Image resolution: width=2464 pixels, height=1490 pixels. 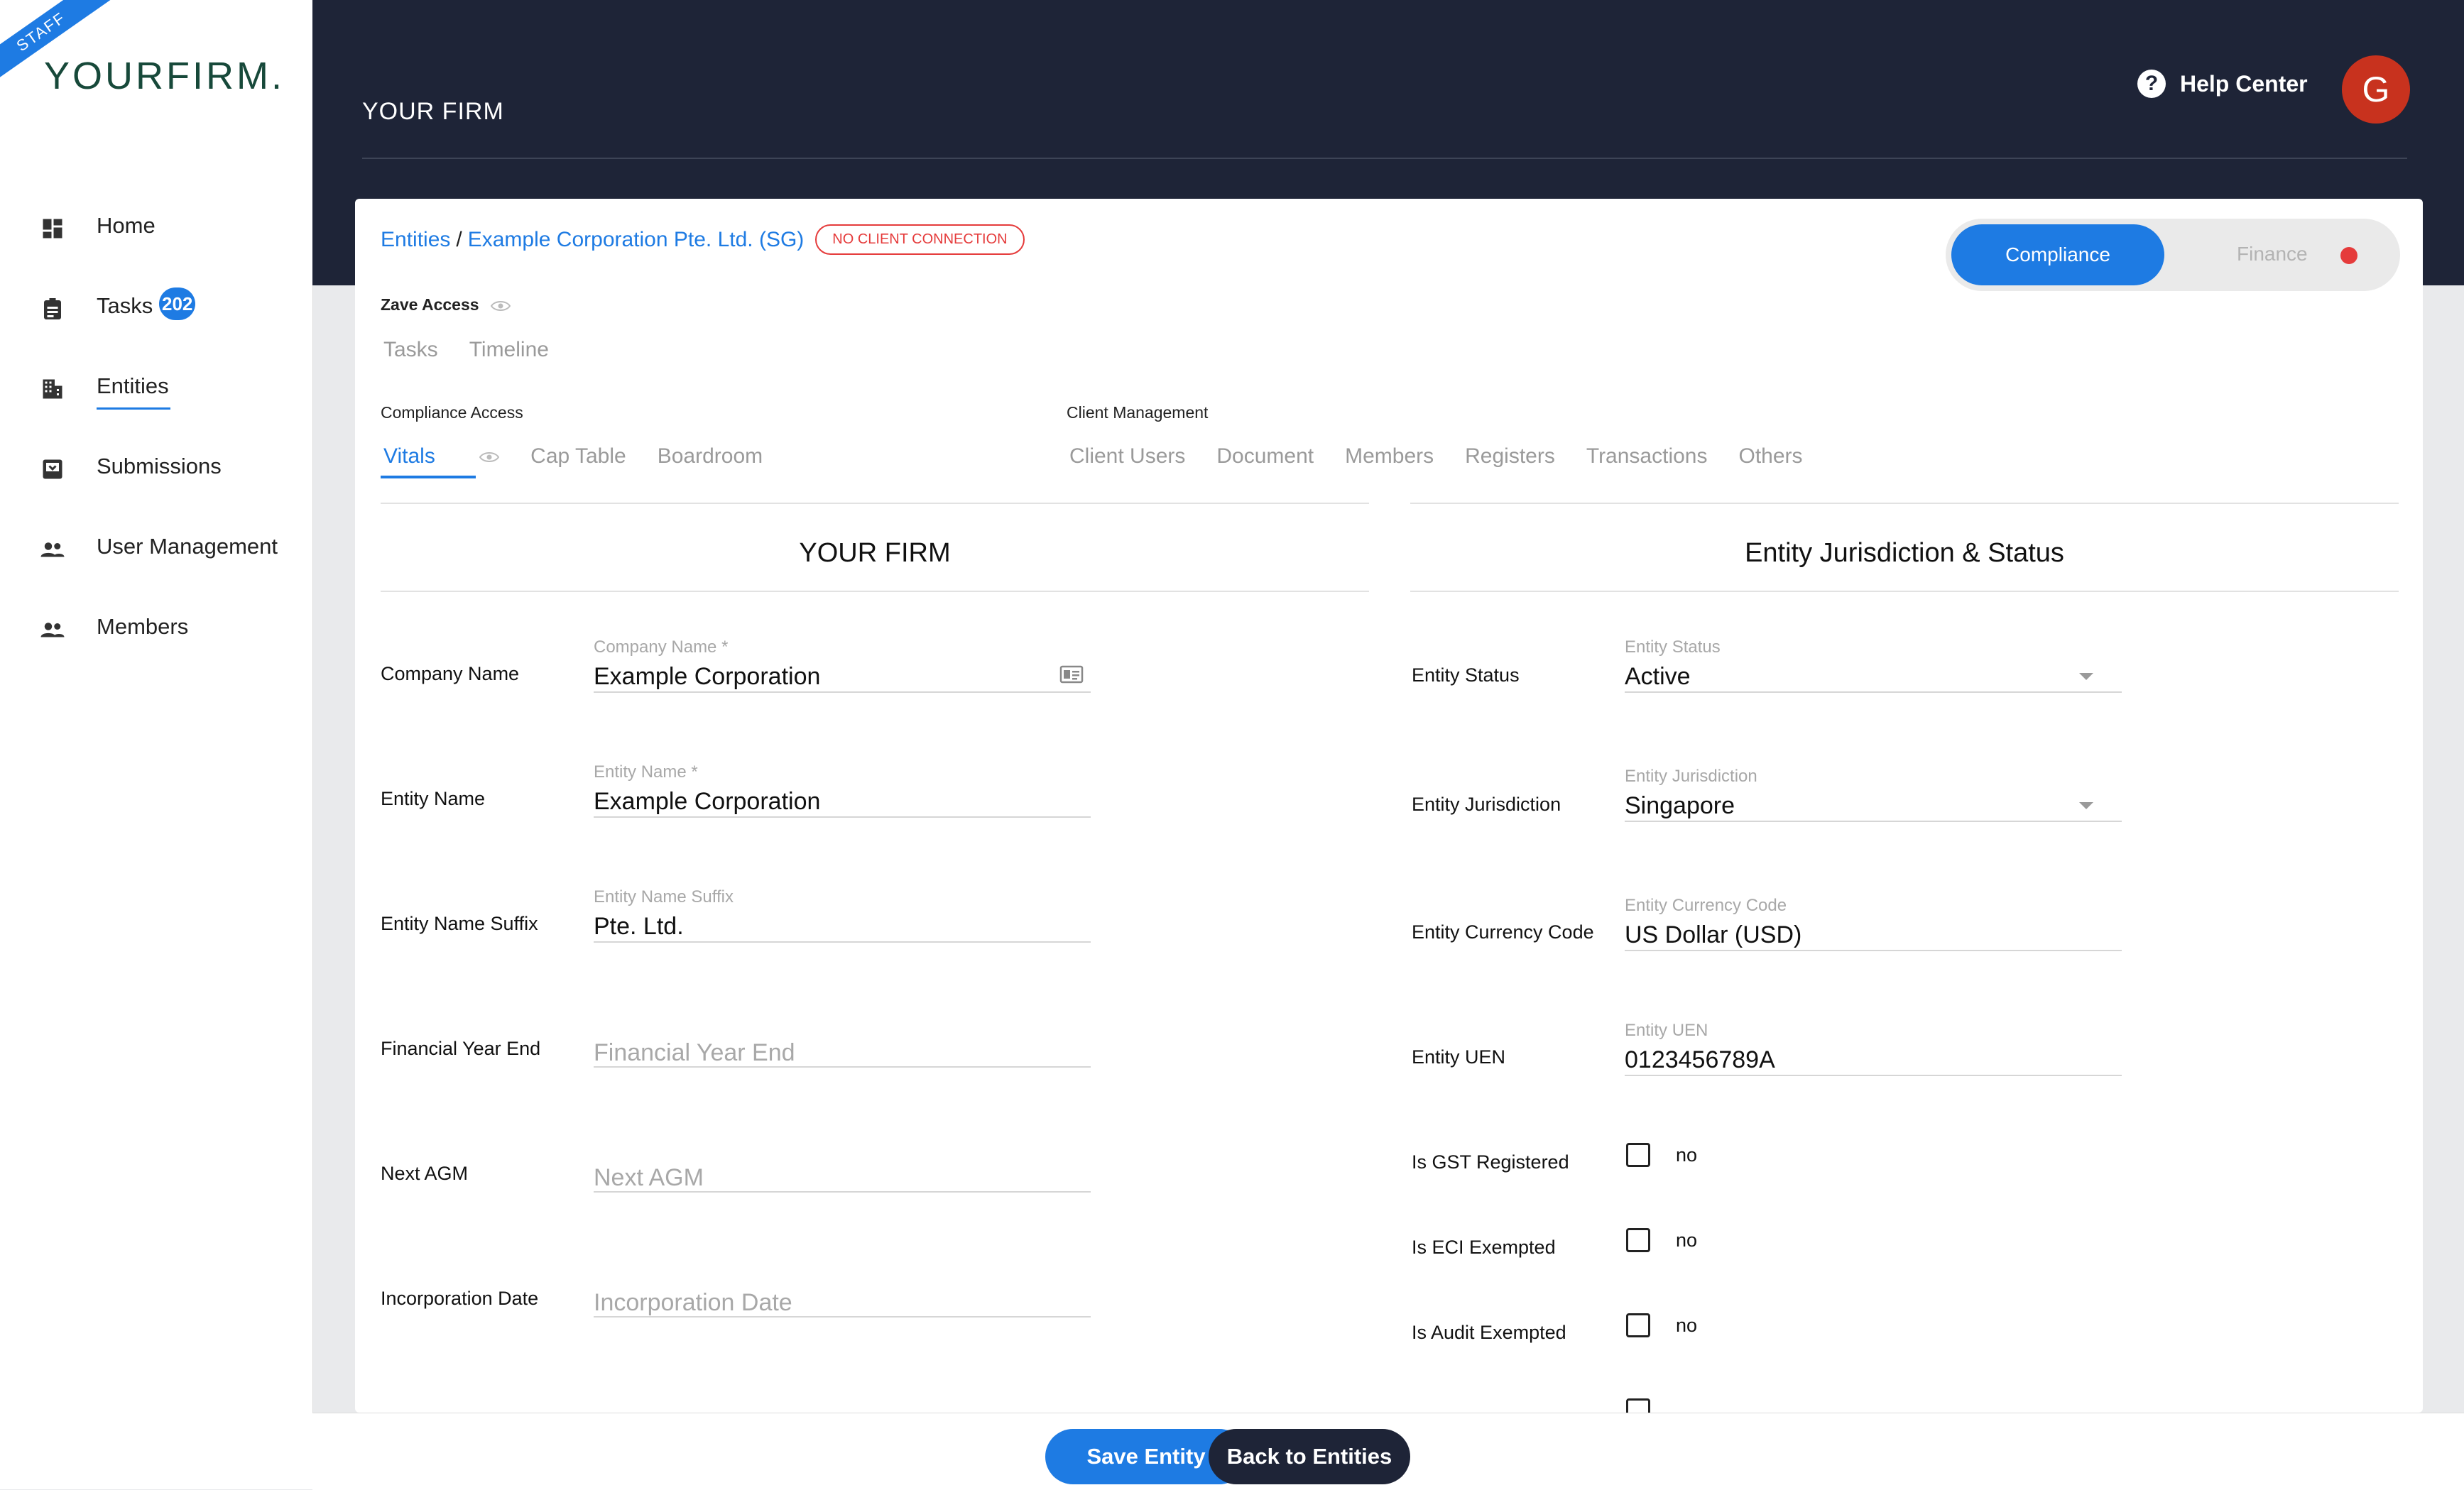 I want to click on sidebar-item-members: Members, so click(x=156, y=633).